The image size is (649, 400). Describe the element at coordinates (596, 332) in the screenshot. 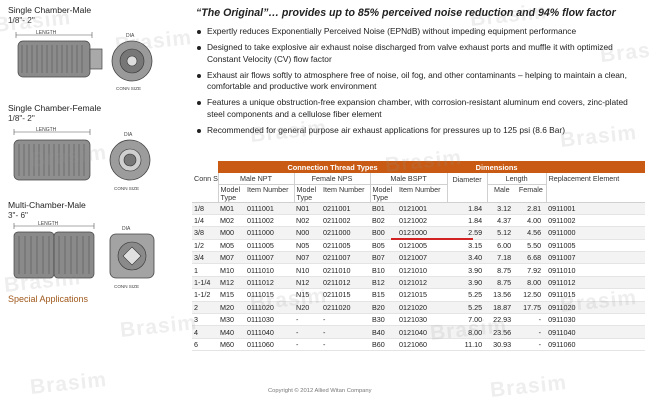

I see `replacement-element-cell: 0911040` at that location.